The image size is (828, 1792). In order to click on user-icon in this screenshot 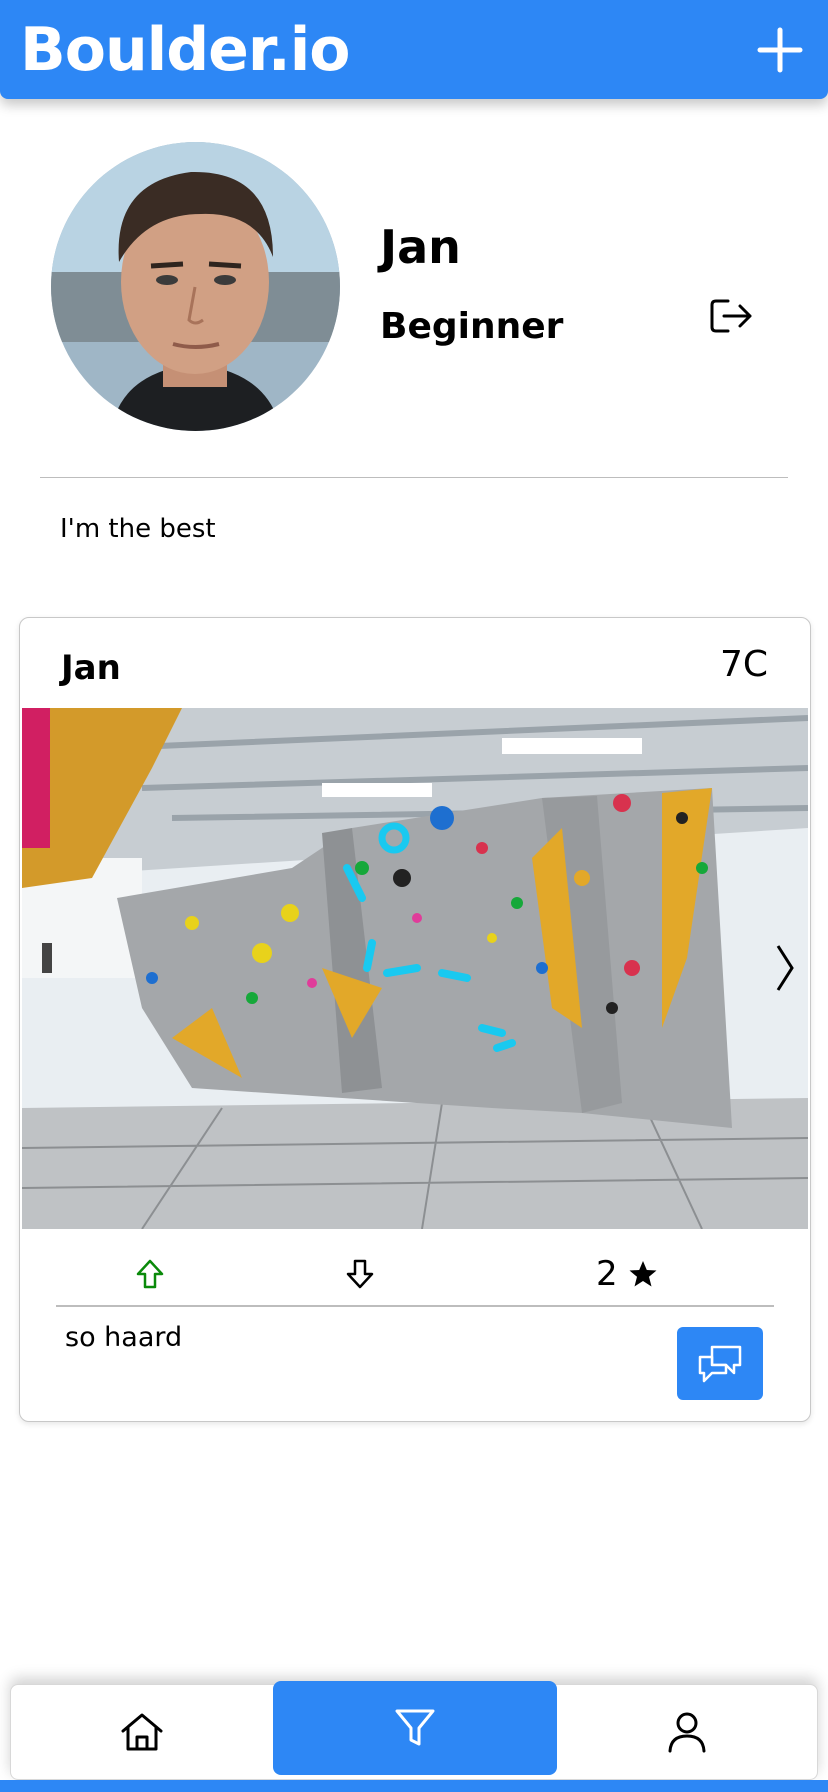, I will do `click(687, 1732)`.